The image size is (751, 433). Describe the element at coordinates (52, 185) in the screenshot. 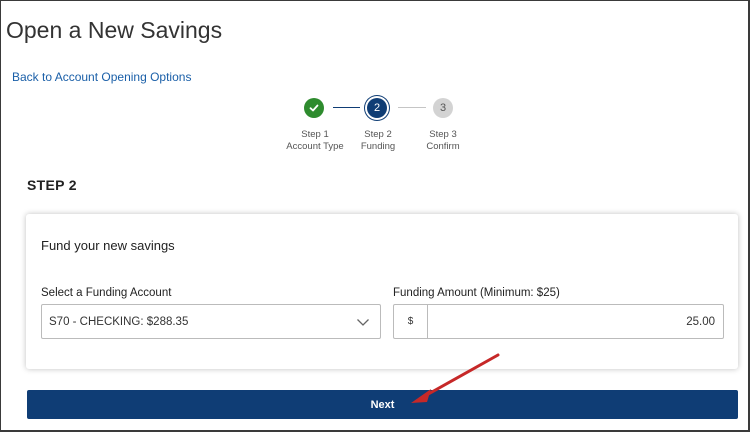

I see `step-heading: STEP 2` at that location.